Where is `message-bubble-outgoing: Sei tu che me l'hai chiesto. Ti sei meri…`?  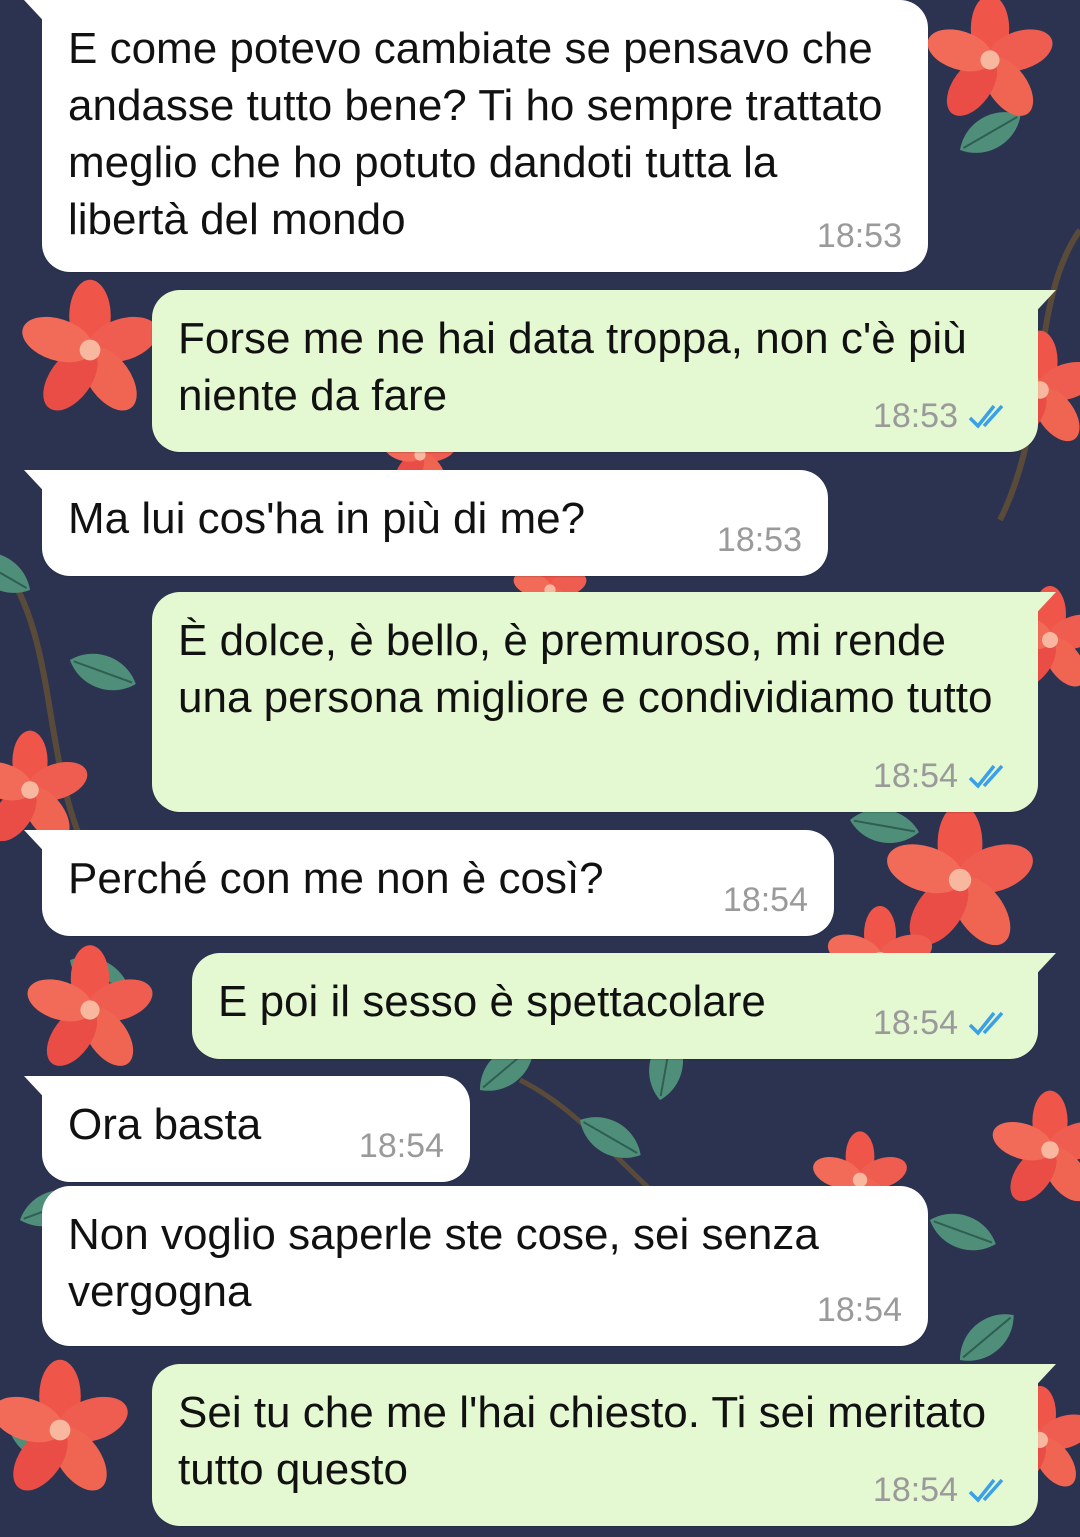
message-bubble-outgoing: Sei tu che me l'hai chiesto. Ti sei meri… is located at coordinates (604, 1445).